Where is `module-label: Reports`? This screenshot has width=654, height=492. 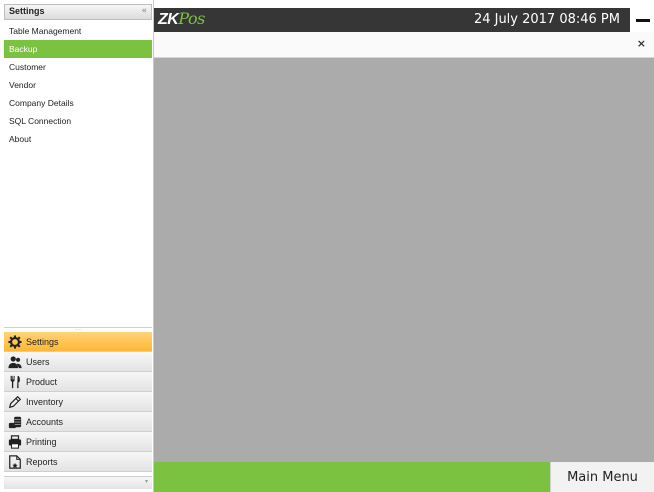
module-label: Reports is located at coordinates (42, 461).